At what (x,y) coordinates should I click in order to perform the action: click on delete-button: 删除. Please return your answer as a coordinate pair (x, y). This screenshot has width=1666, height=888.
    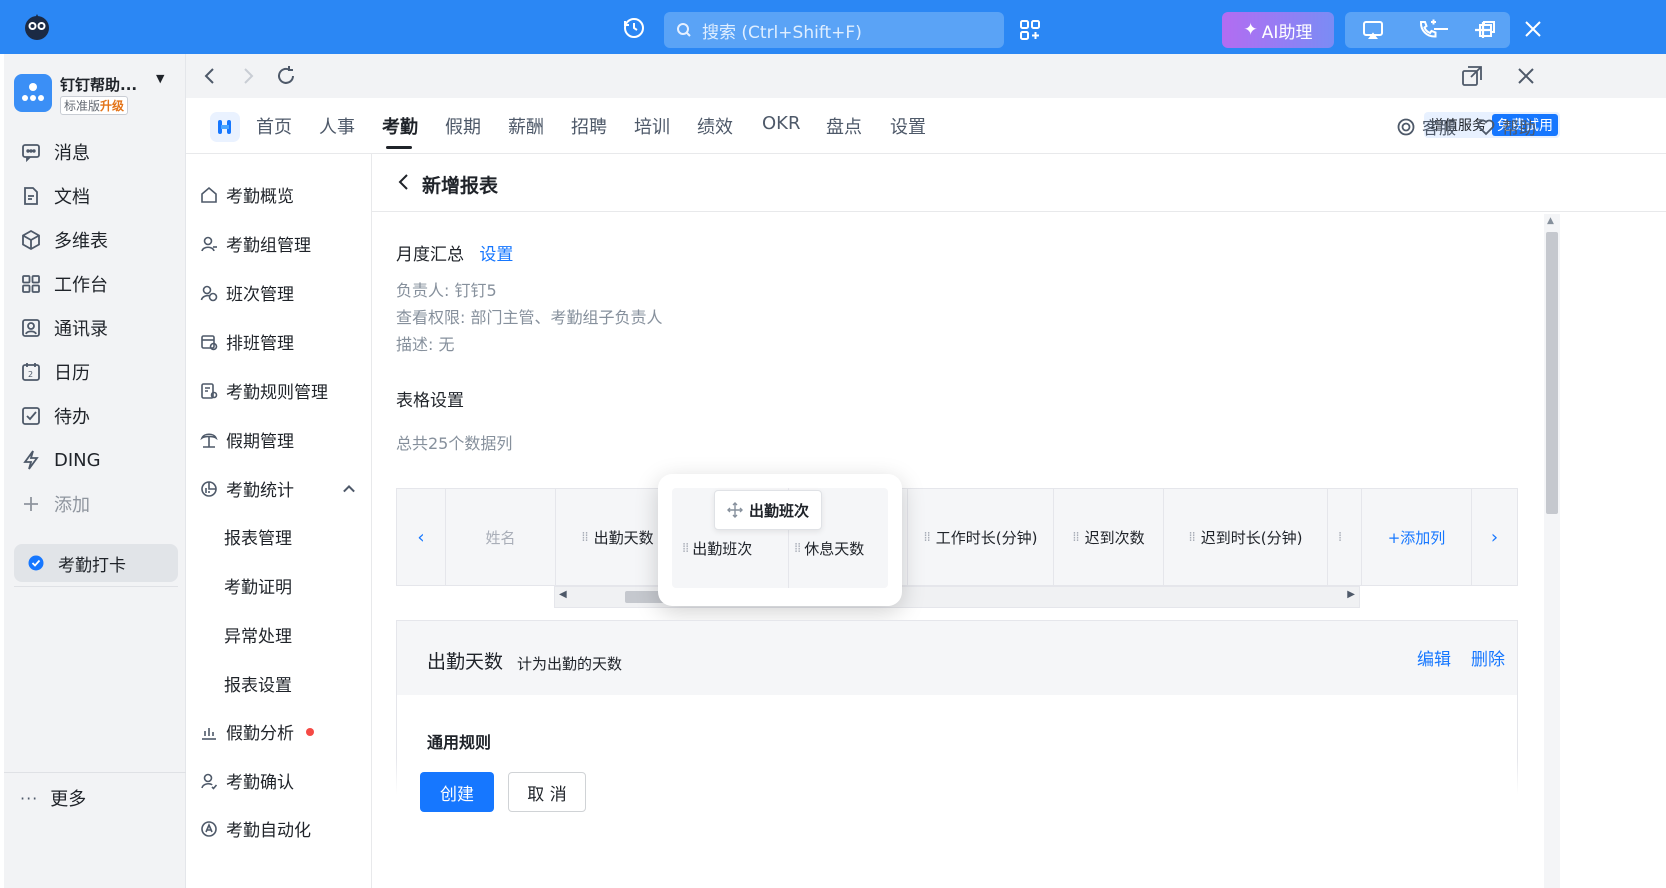
    Looking at the image, I should click on (1488, 657).